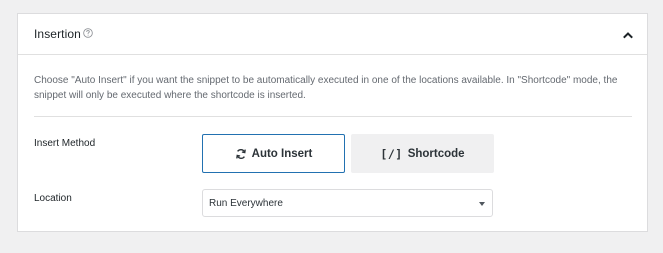 The image size is (663, 253). Describe the element at coordinates (436, 153) in the screenshot. I see `shortcode-label: Shortcode` at that location.